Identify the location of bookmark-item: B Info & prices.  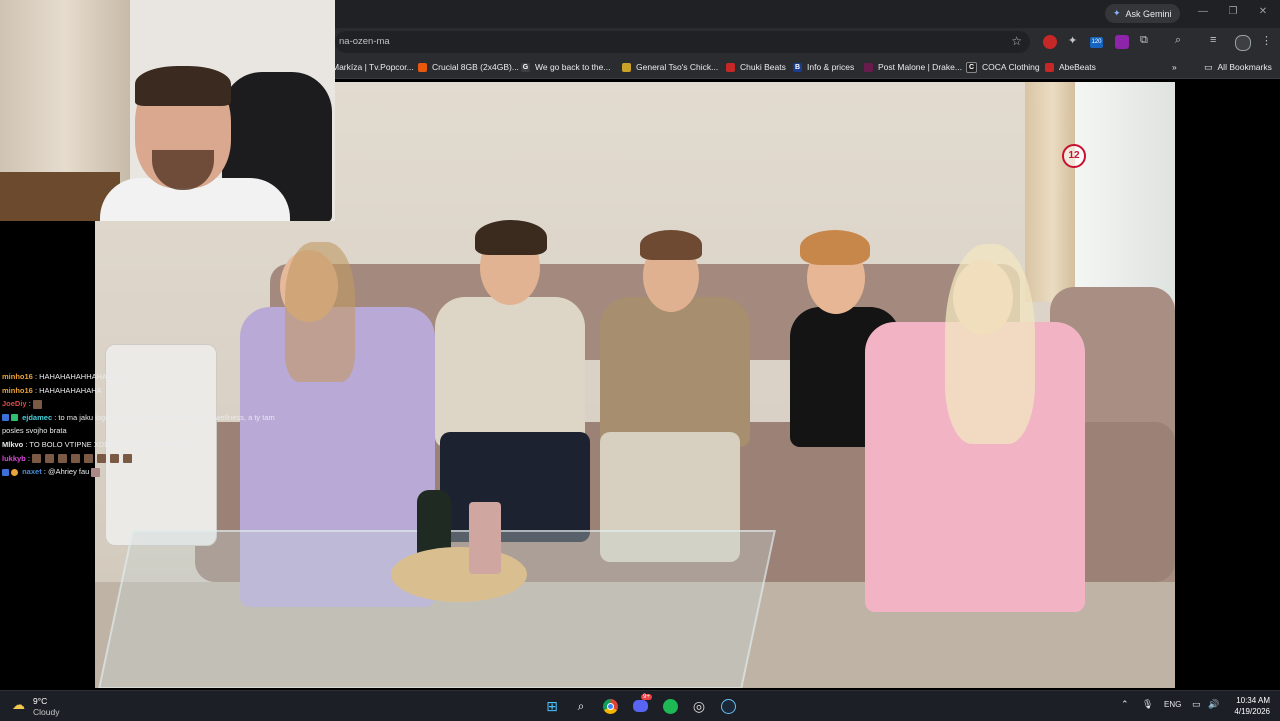
(823, 67).